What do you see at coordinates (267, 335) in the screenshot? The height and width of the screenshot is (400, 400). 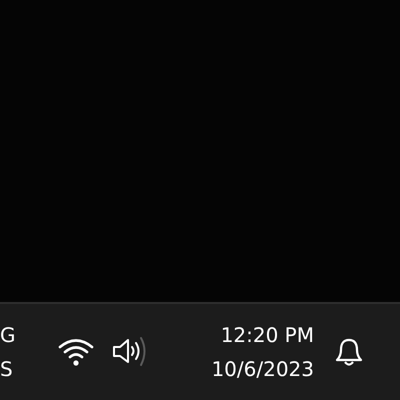 I see `clock-time: 12:20 PM` at bounding box center [267, 335].